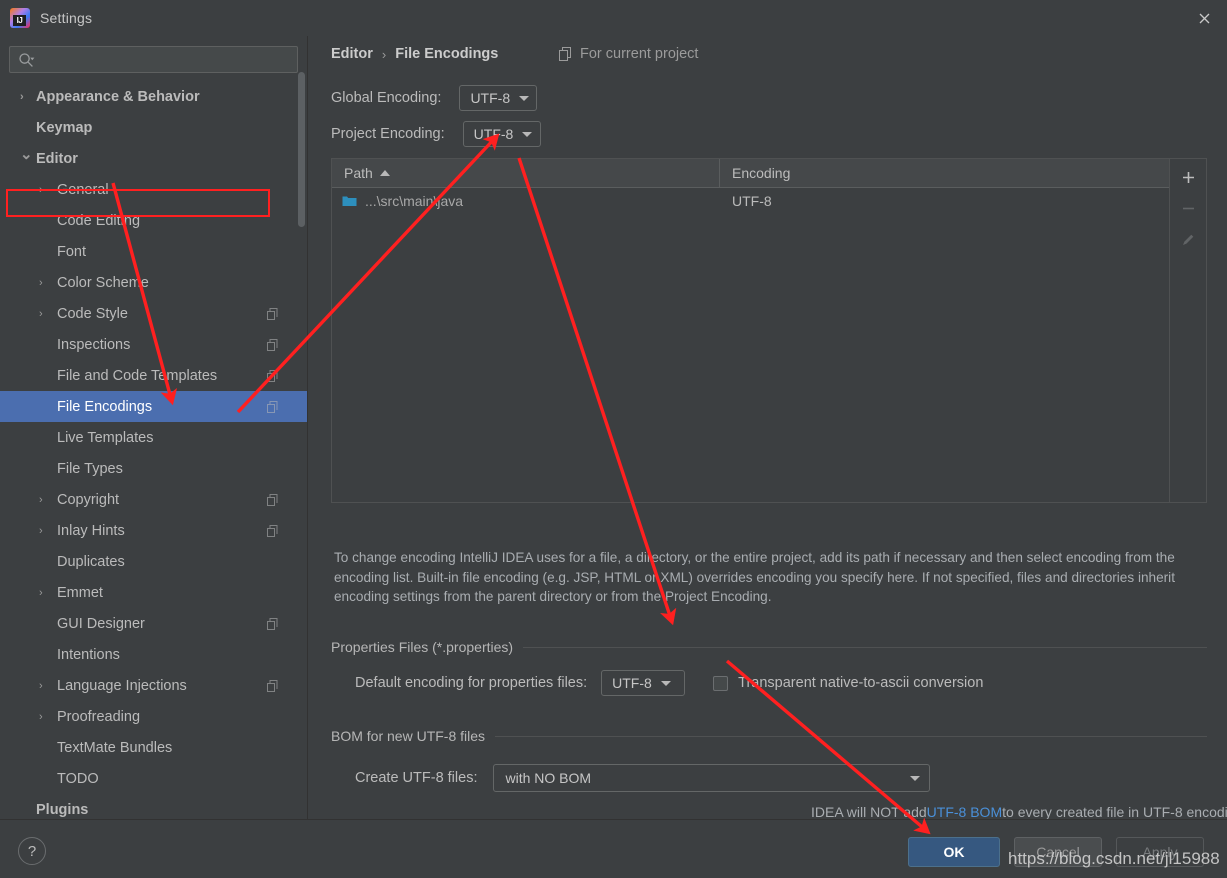 The height and width of the screenshot is (878, 1227). Describe the element at coordinates (501, 134) in the screenshot. I see `project-encoding-combo: UTF-8` at that location.